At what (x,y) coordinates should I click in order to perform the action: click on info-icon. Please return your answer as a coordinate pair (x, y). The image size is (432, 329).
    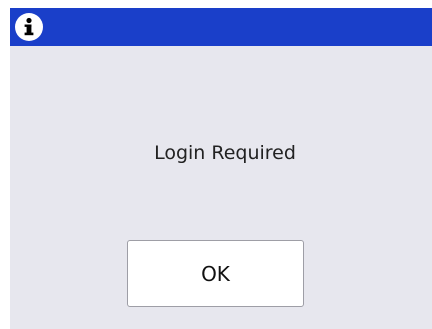
    Looking at the image, I should click on (29, 27).